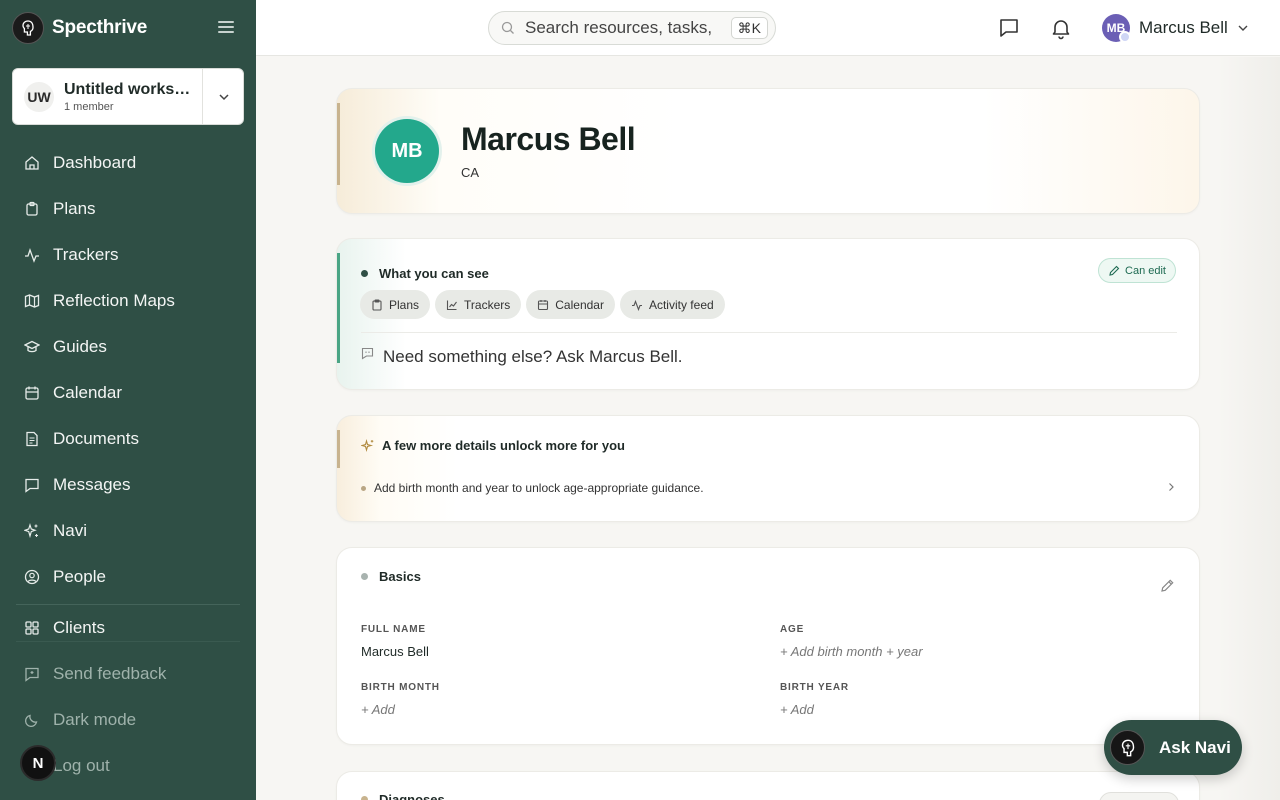 The width and height of the screenshot is (1280, 800). Describe the element at coordinates (768, 785) in the screenshot. I see `diagnoses-card: Diagnoses` at that location.